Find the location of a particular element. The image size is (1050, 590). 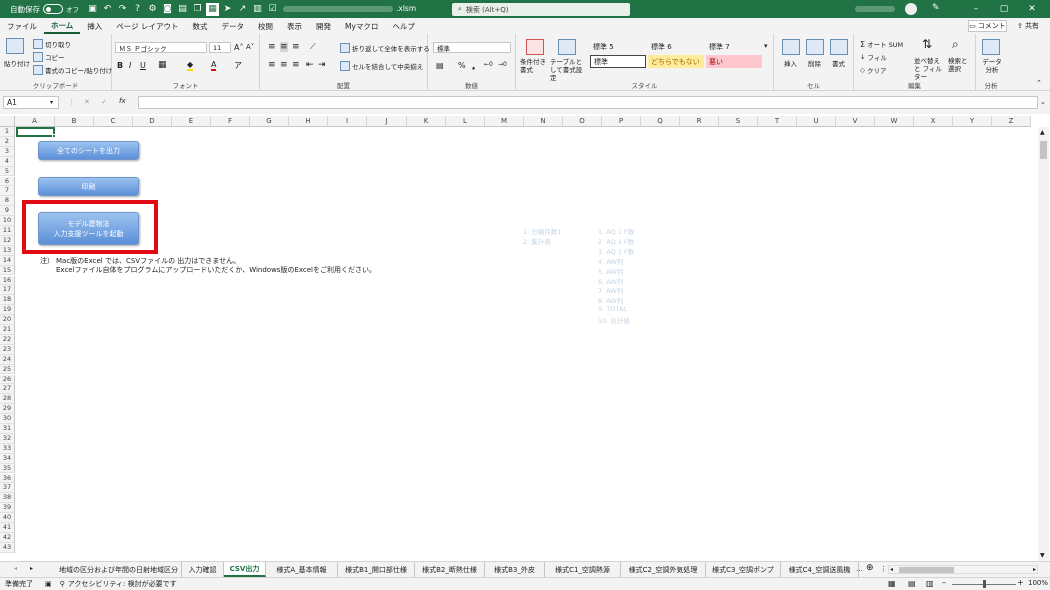

row-header-36: 36 is located at coordinates (7, 478).